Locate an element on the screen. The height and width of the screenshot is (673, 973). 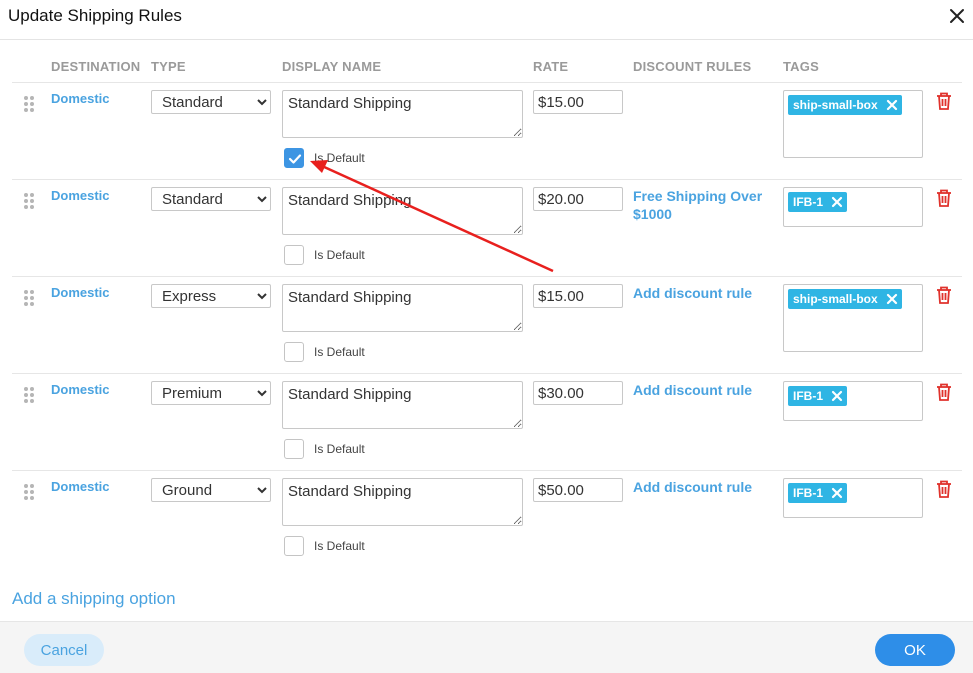
discount-rule-link: Free Shipping Over $1000 is located at coordinates (698, 205).